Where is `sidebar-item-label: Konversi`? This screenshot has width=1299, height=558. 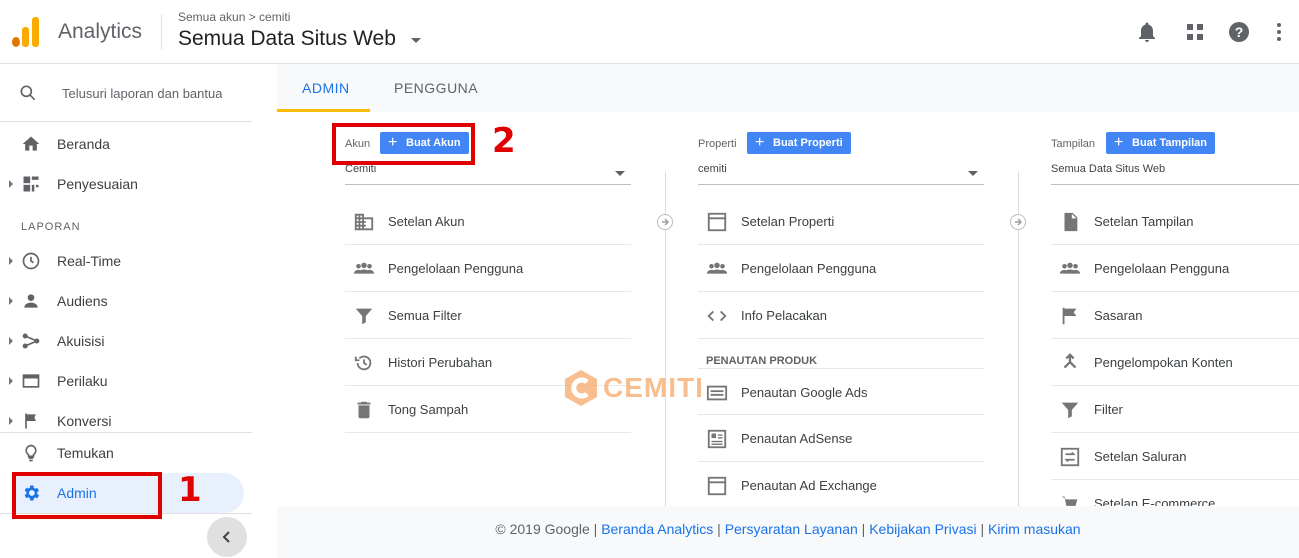 sidebar-item-label: Konversi is located at coordinates (84, 421).